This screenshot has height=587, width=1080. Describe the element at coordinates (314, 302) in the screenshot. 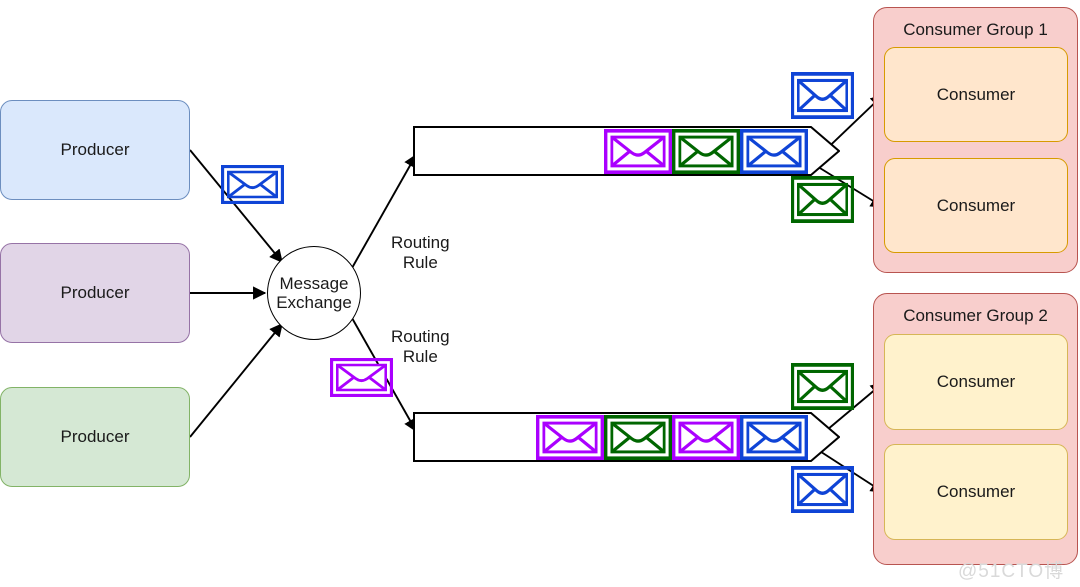

I see `exchange-label-line2: Exchange` at that location.